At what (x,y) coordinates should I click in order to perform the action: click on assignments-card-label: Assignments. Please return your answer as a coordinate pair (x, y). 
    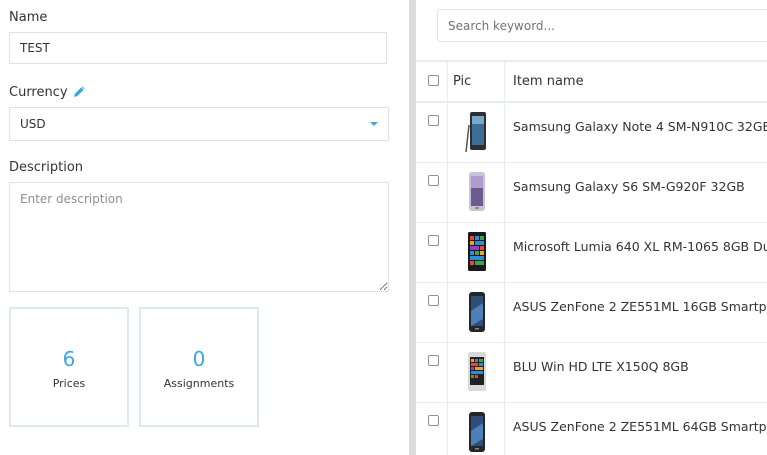
    Looking at the image, I should click on (199, 383).